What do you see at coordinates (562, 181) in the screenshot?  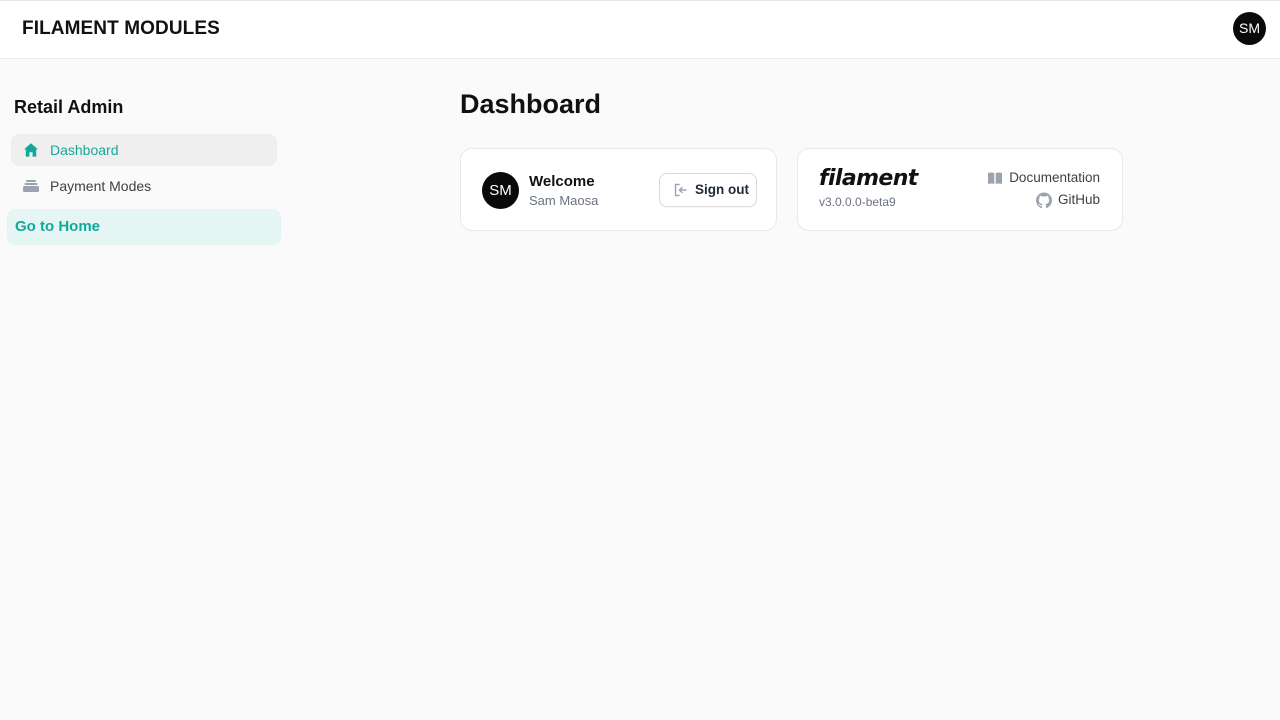 I see `welcome-heading: Welcome` at bounding box center [562, 181].